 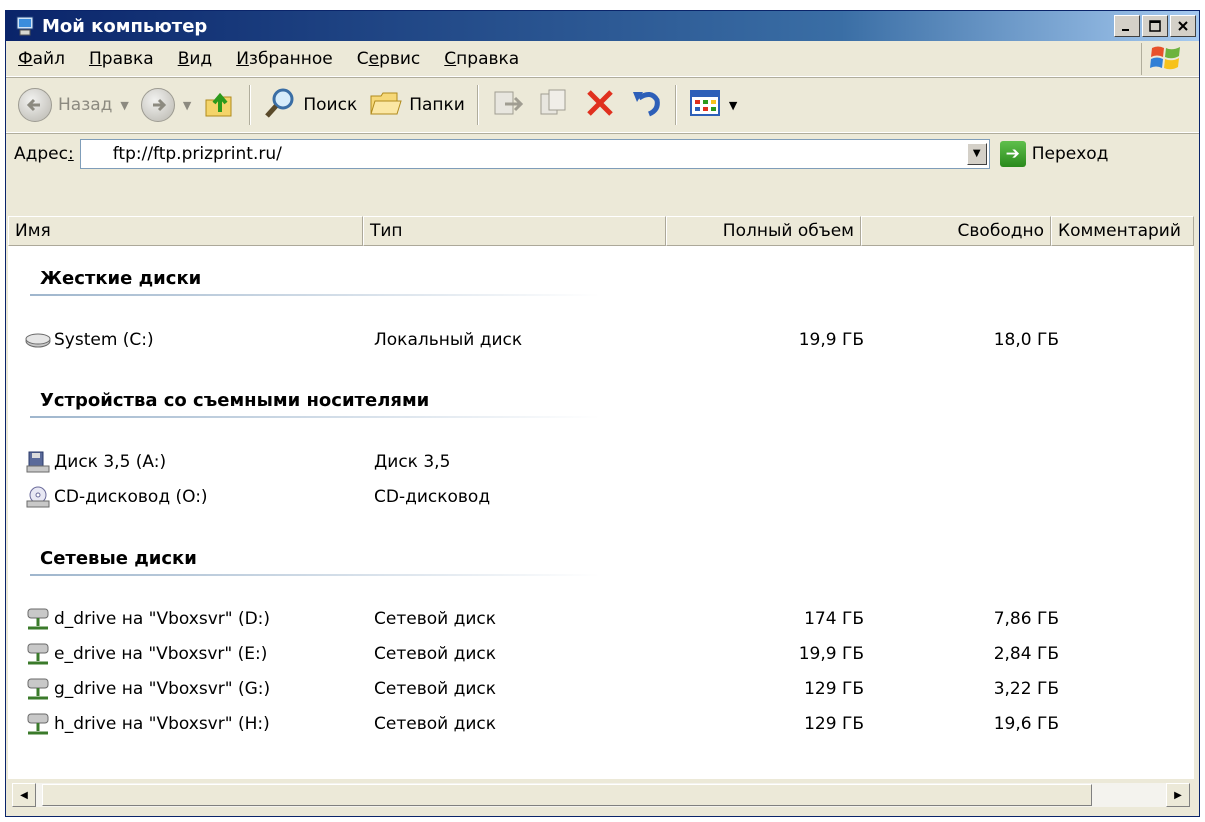 What do you see at coordinates (514, 231) in the screenshot?
I see `column-type: Тип` at bounding box center [514, 231].